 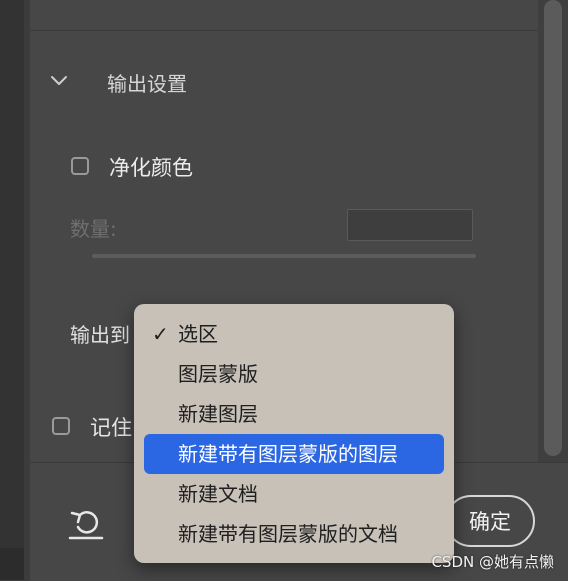 What do you see at coordinates (61, 426) in the screenshot?
I see `remember-checkbox` at bounding box center [61, 426].